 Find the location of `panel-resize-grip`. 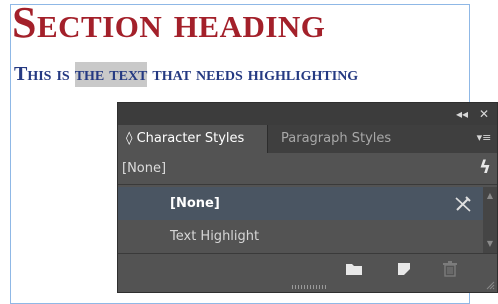

panel-resize-grip is located at coordinates (309, 287).